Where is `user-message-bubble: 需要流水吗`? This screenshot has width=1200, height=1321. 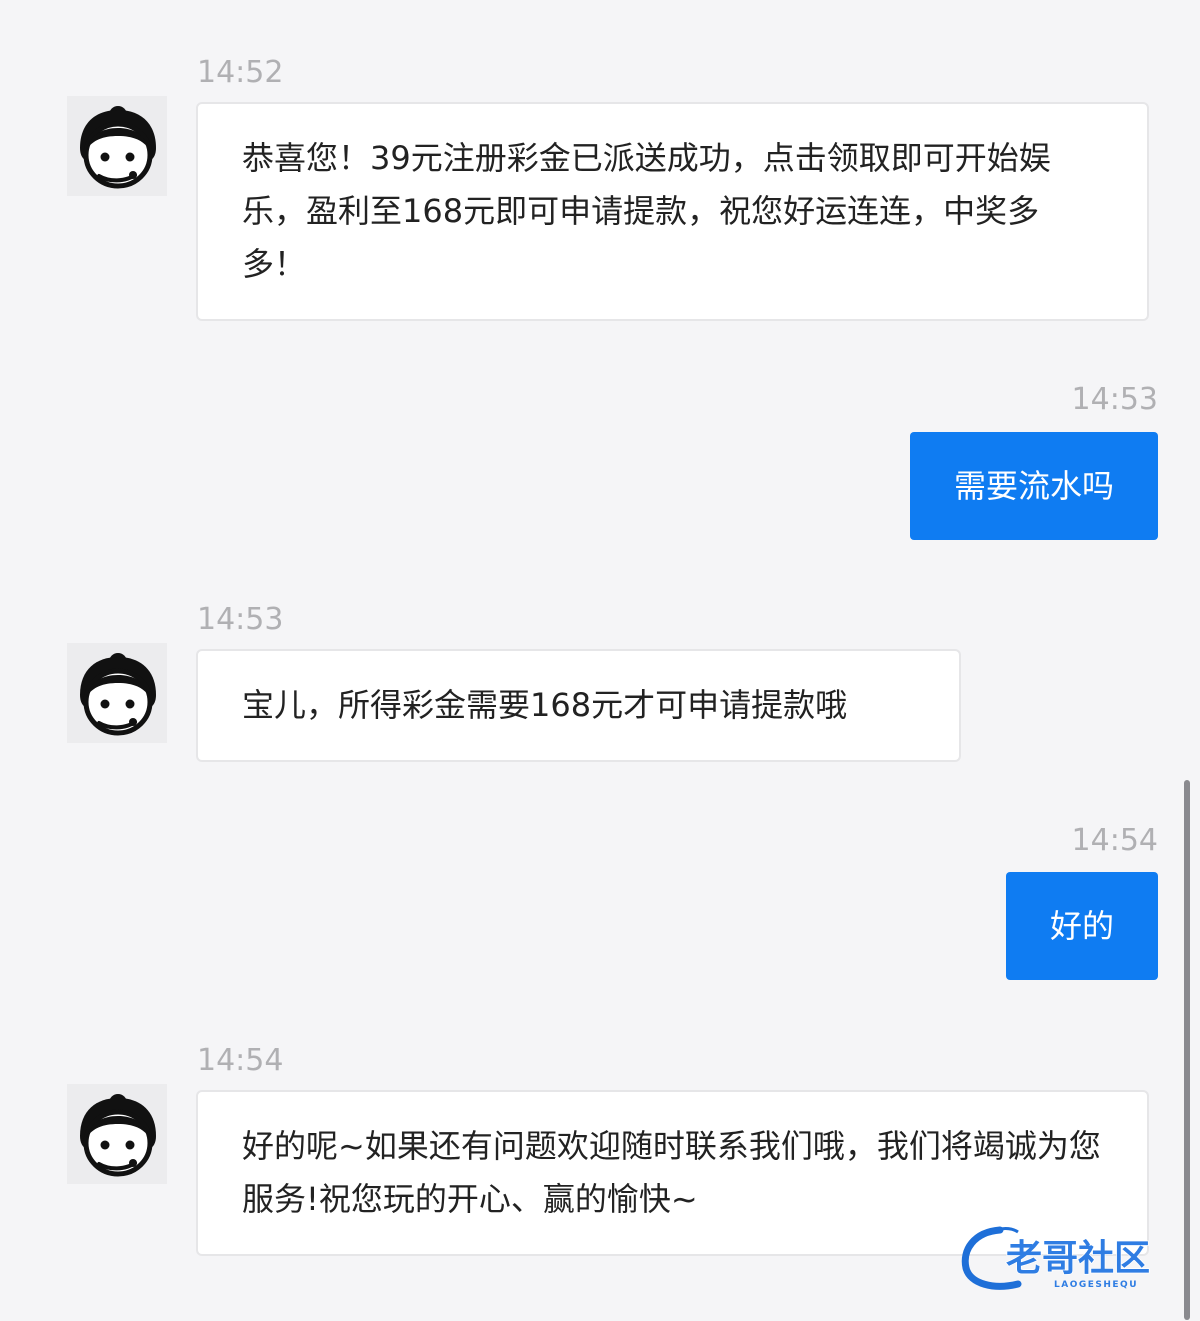
user-message-bubble: 需要流水吗 is located at coordinates (1033, 486).